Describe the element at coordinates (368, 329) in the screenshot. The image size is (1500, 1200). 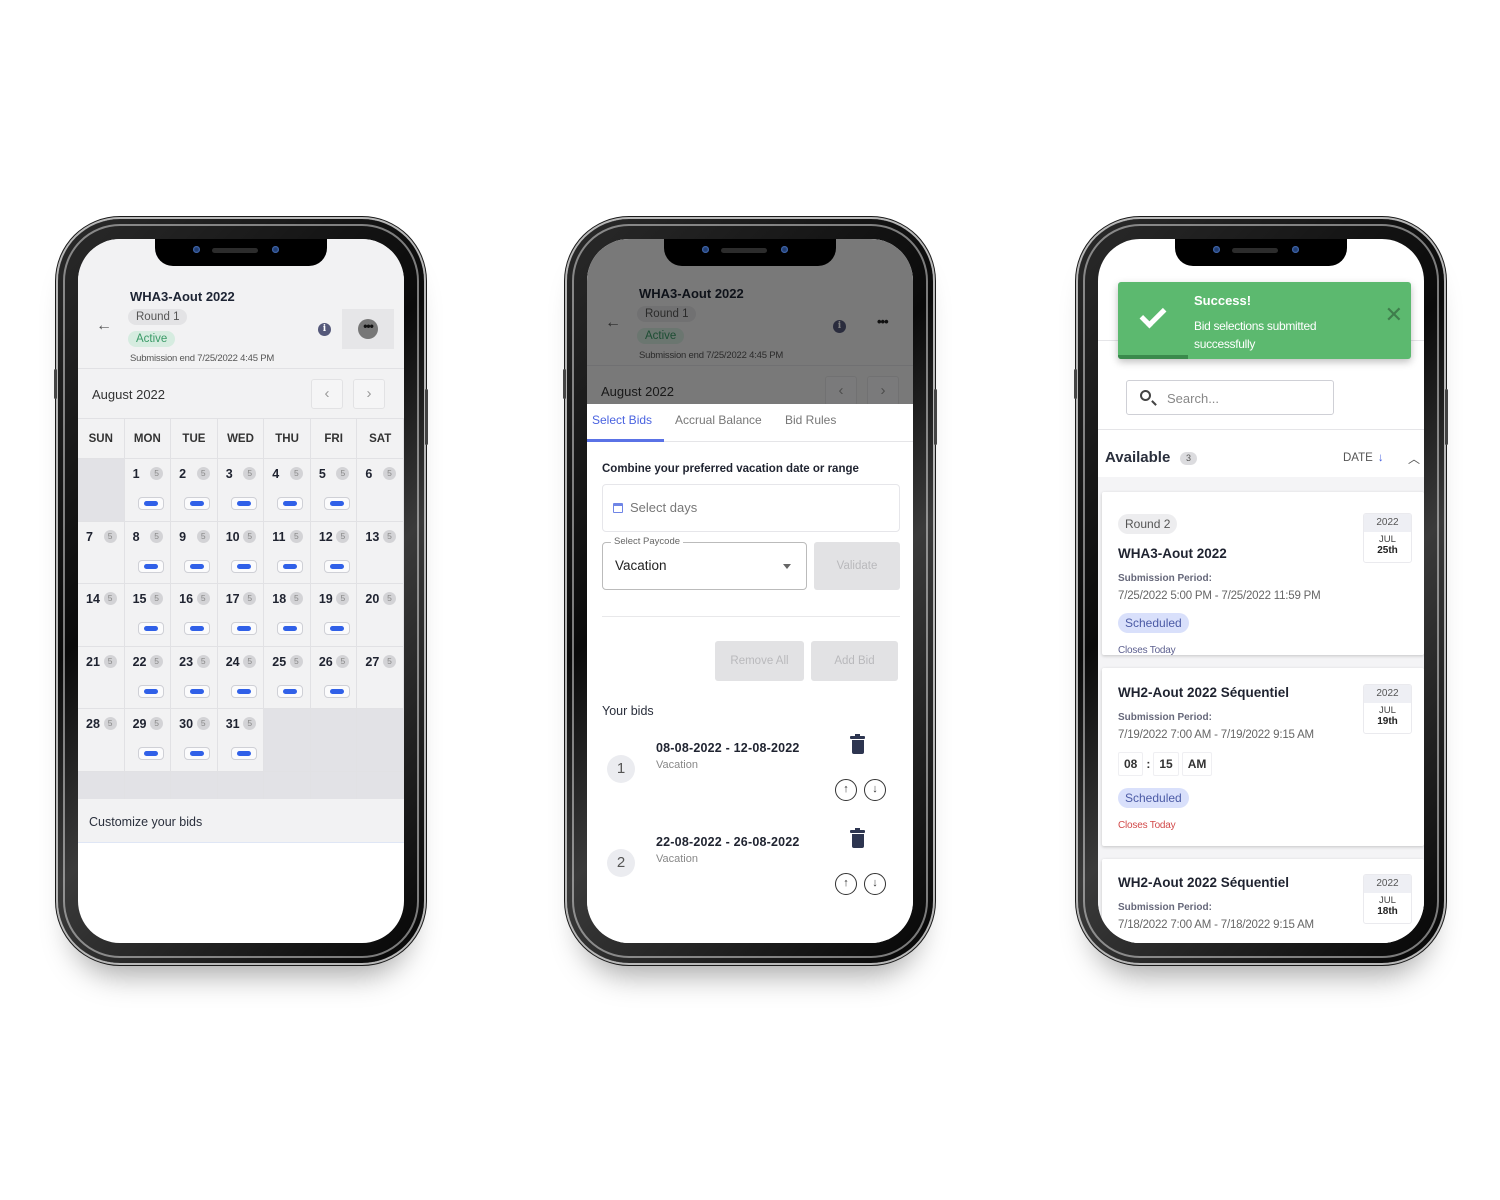
I see `more-button: •••` at that location.